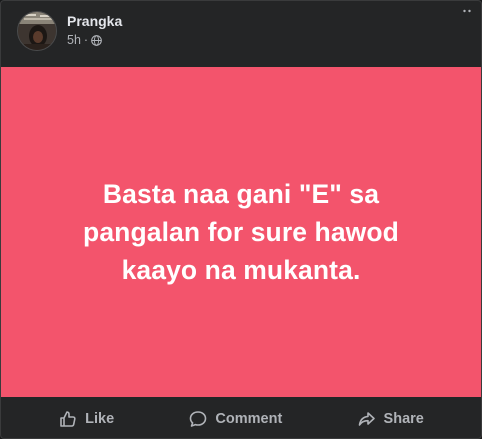  I want to click on post-time: 5h, so click(74, 40).